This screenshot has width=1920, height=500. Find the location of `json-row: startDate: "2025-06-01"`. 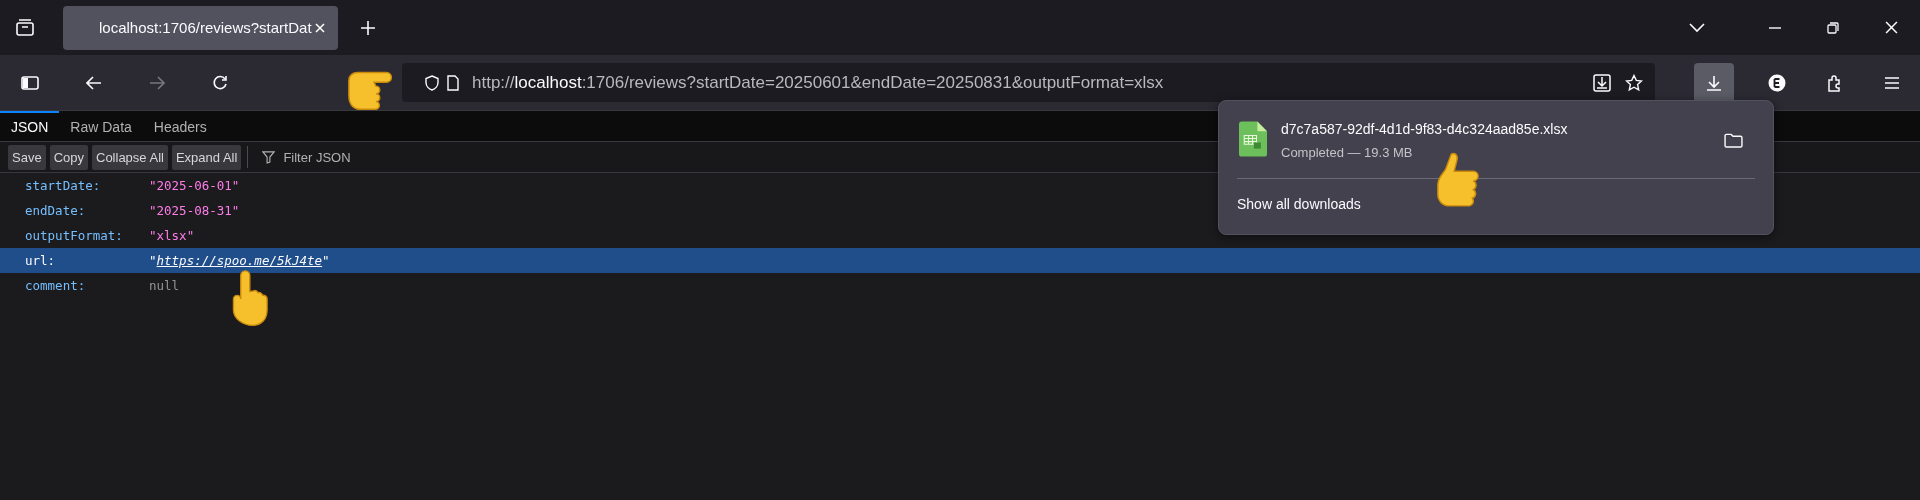

json-row: startDate: "2025-06-01" is located at coordinates (600, 185).